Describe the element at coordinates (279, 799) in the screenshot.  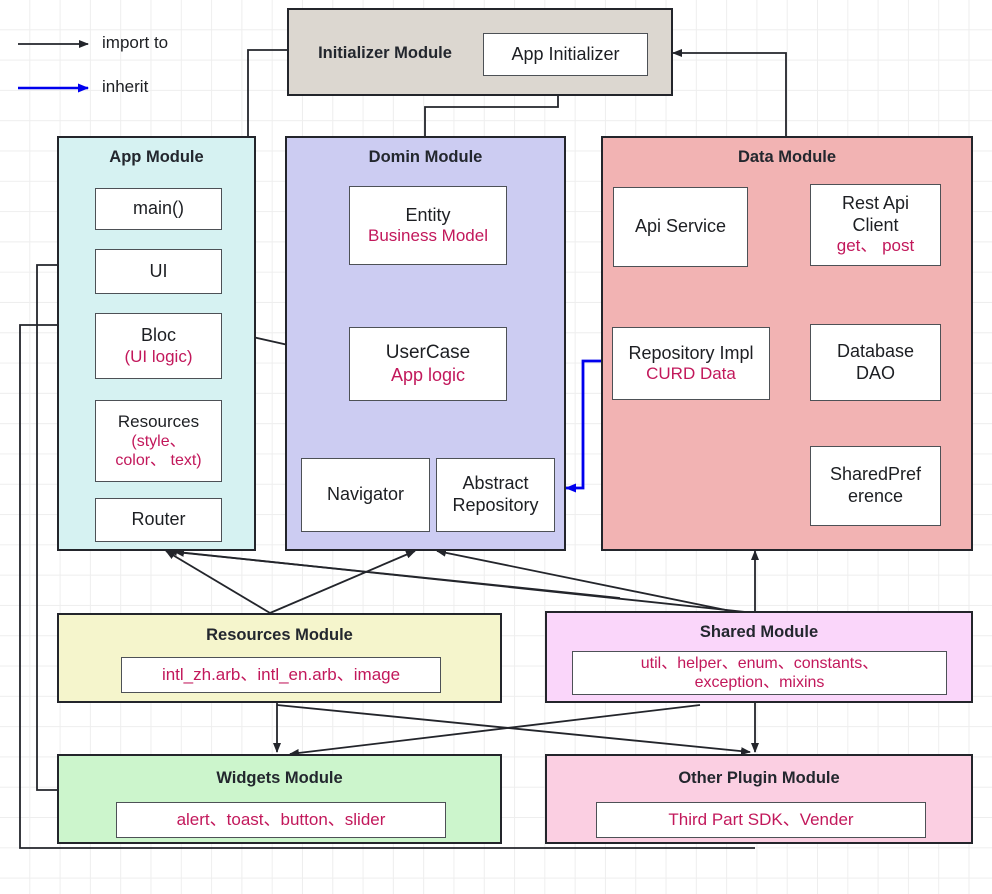
I see `module-widgets: Widgets Module alert、toast、button、slider` at that location.